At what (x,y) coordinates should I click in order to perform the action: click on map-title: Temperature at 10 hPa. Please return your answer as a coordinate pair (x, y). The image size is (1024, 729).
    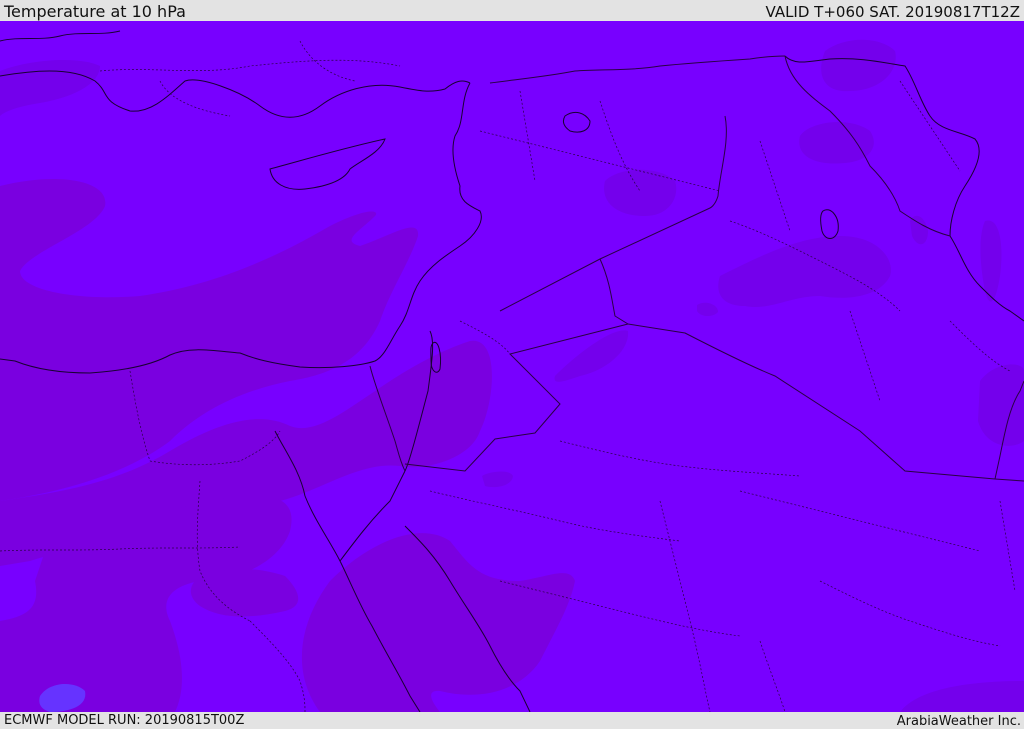
    Looking at the image, I should click on (95, 11).